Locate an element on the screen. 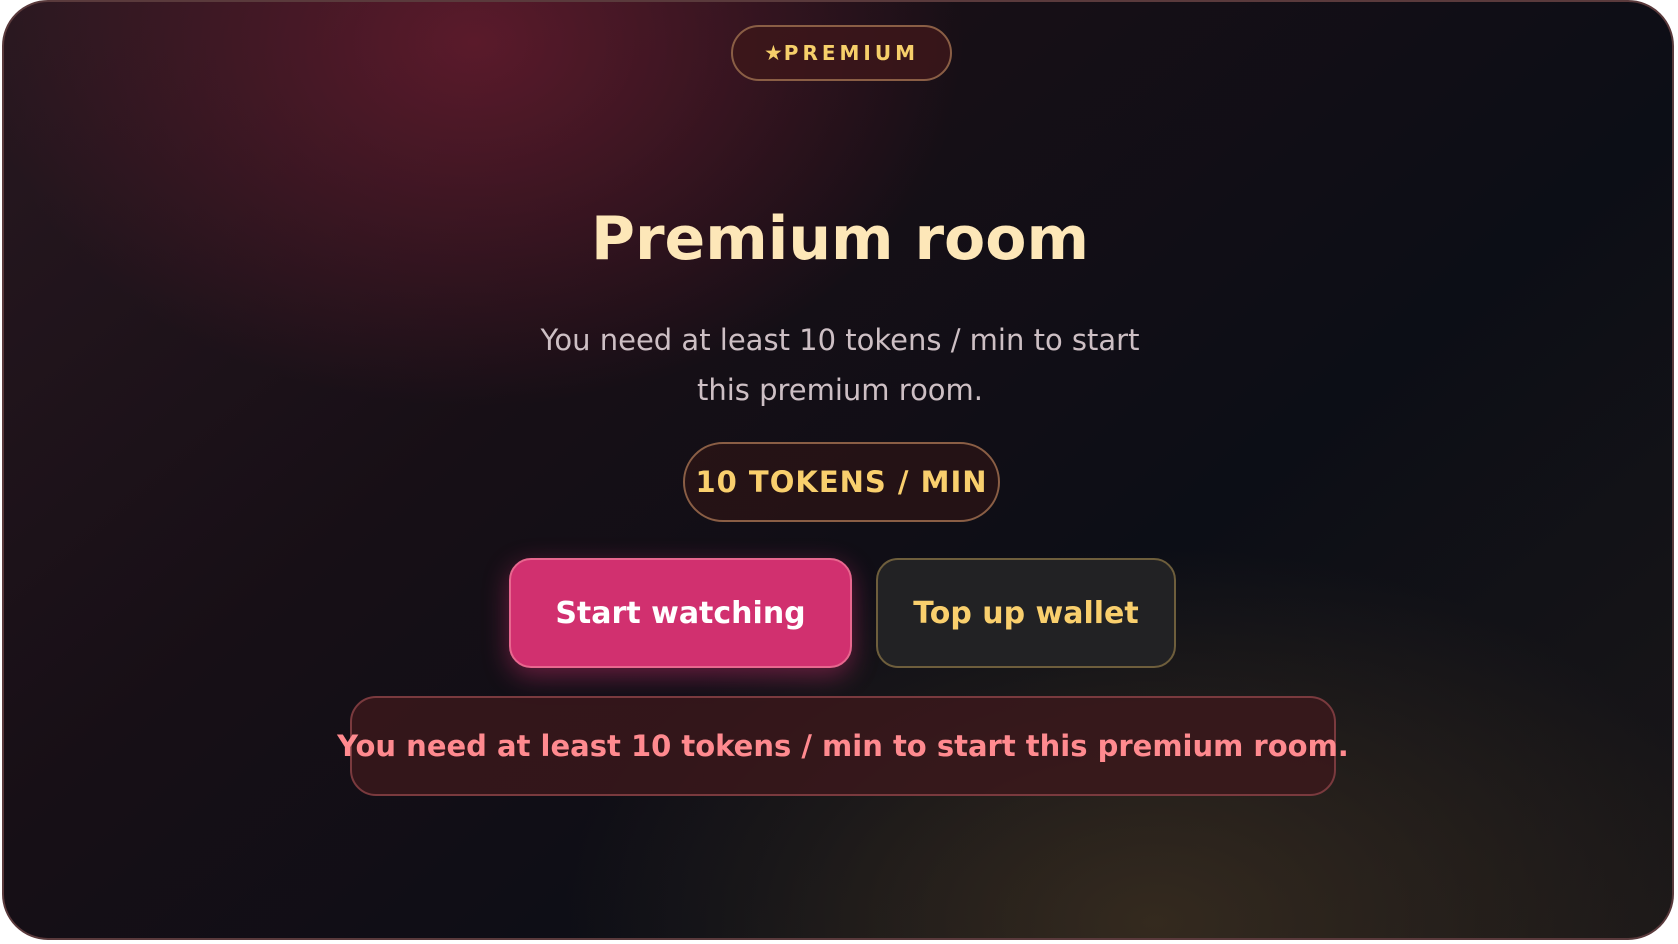  token-rate-label: 10 TOKENS / MIN is located at coordinates (841, 482).